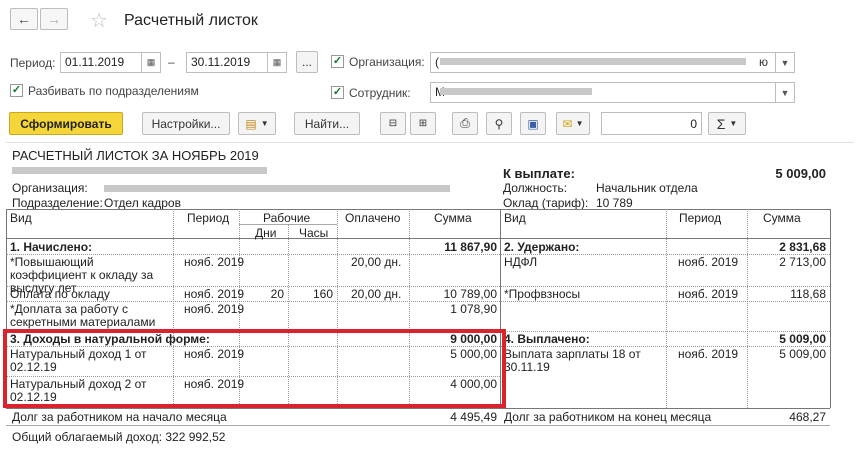  I want to click on arrow-right-icon: →, so click(54, 19).